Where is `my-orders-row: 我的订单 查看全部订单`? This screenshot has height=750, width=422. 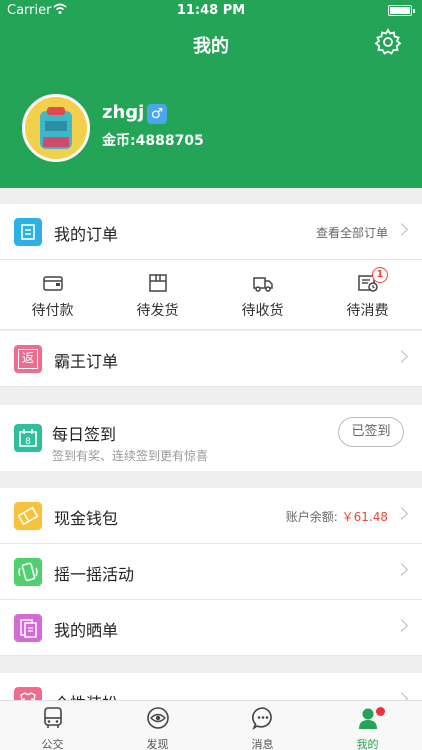
my-orders-row: 我的订单 查看全部订单 is located at coordinates (211, 232).